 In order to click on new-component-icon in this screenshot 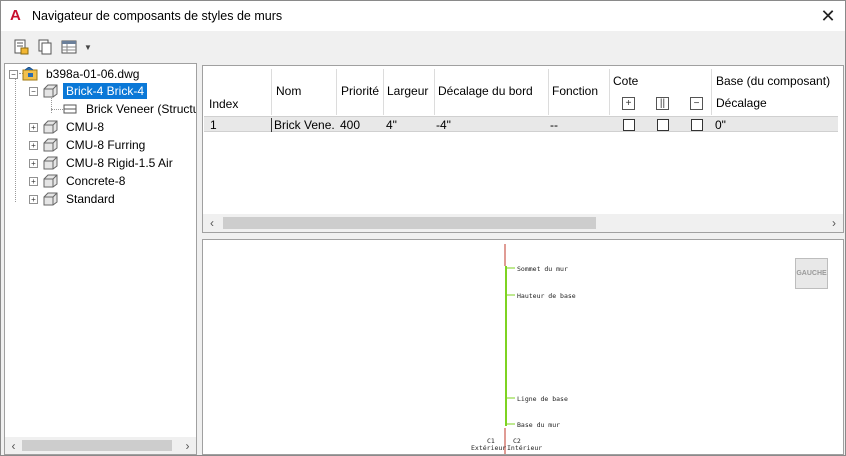, I will do `click(21, 47)`.